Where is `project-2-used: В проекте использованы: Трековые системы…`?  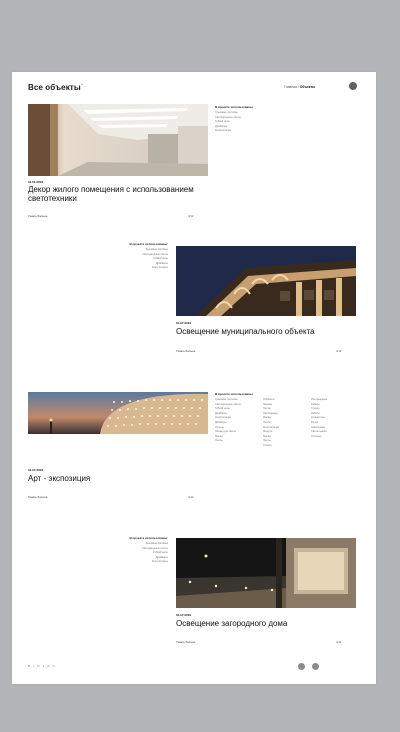
project-2-used: В проекте использованы: Трековые системы… is located at coordinates (138, 256).